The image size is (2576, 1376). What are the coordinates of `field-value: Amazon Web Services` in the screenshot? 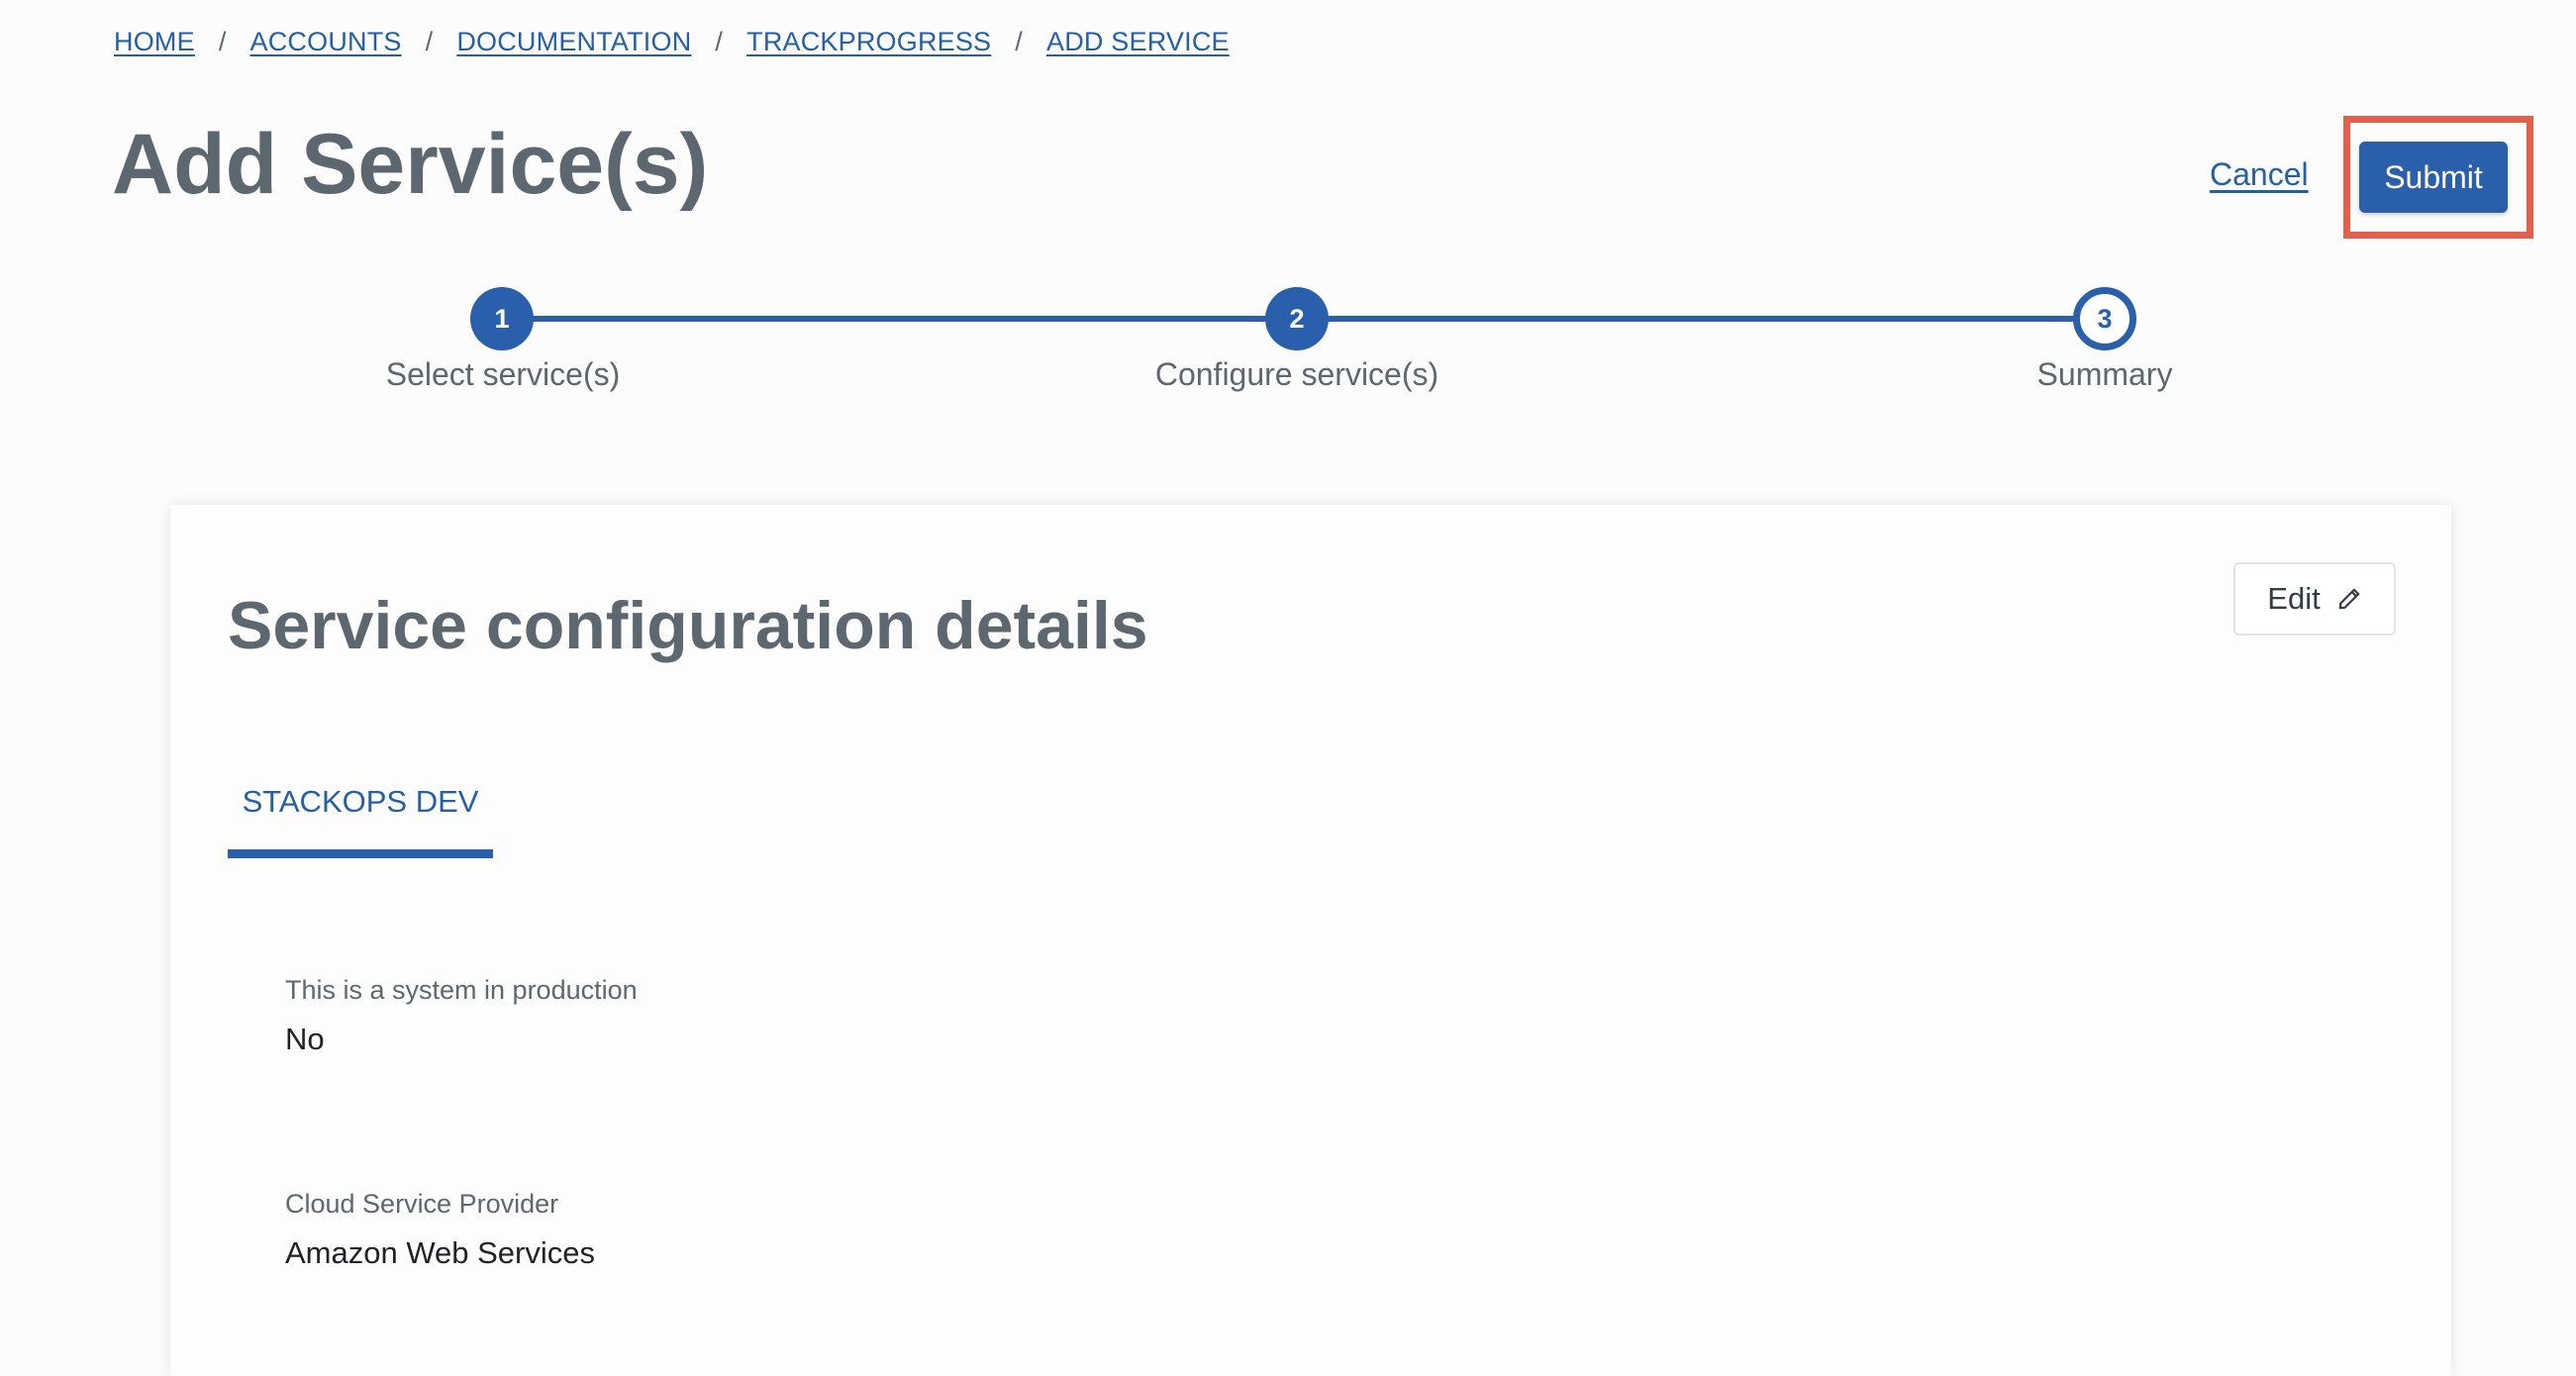 It's located at (440, 1252).